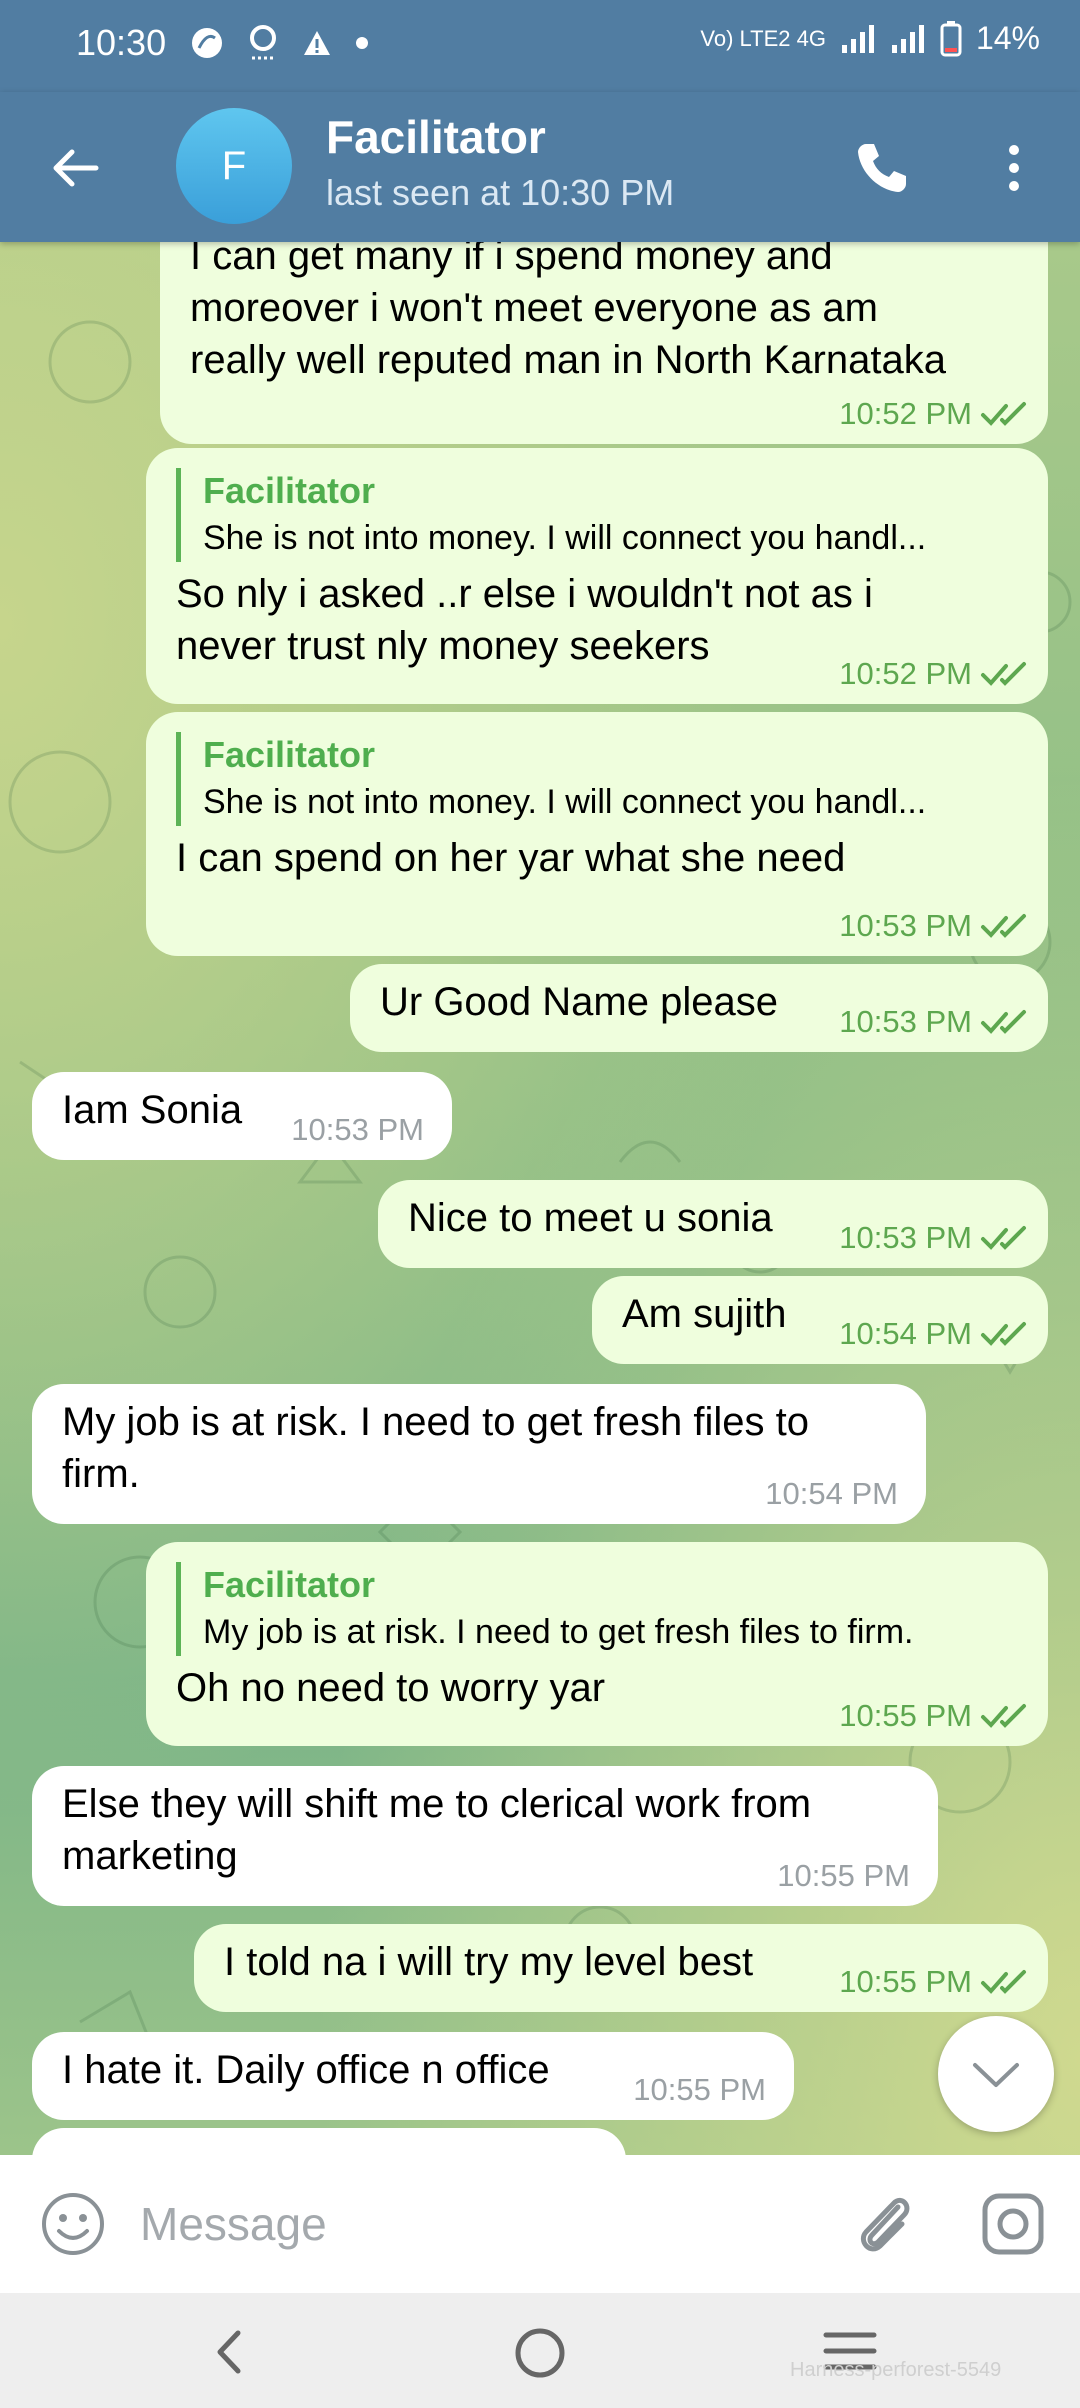  What do you see at coordinates (280, 43) in the screenshot?
I see `notification-icons` at bounding box center [280, 43].